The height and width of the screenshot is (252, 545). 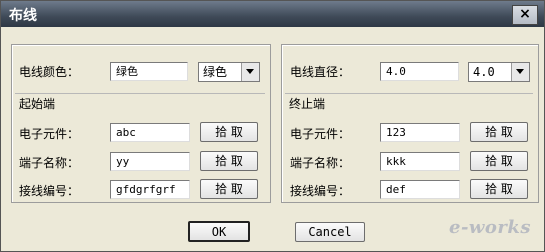 I want to click on left-separator, so click(x=140, y=93).